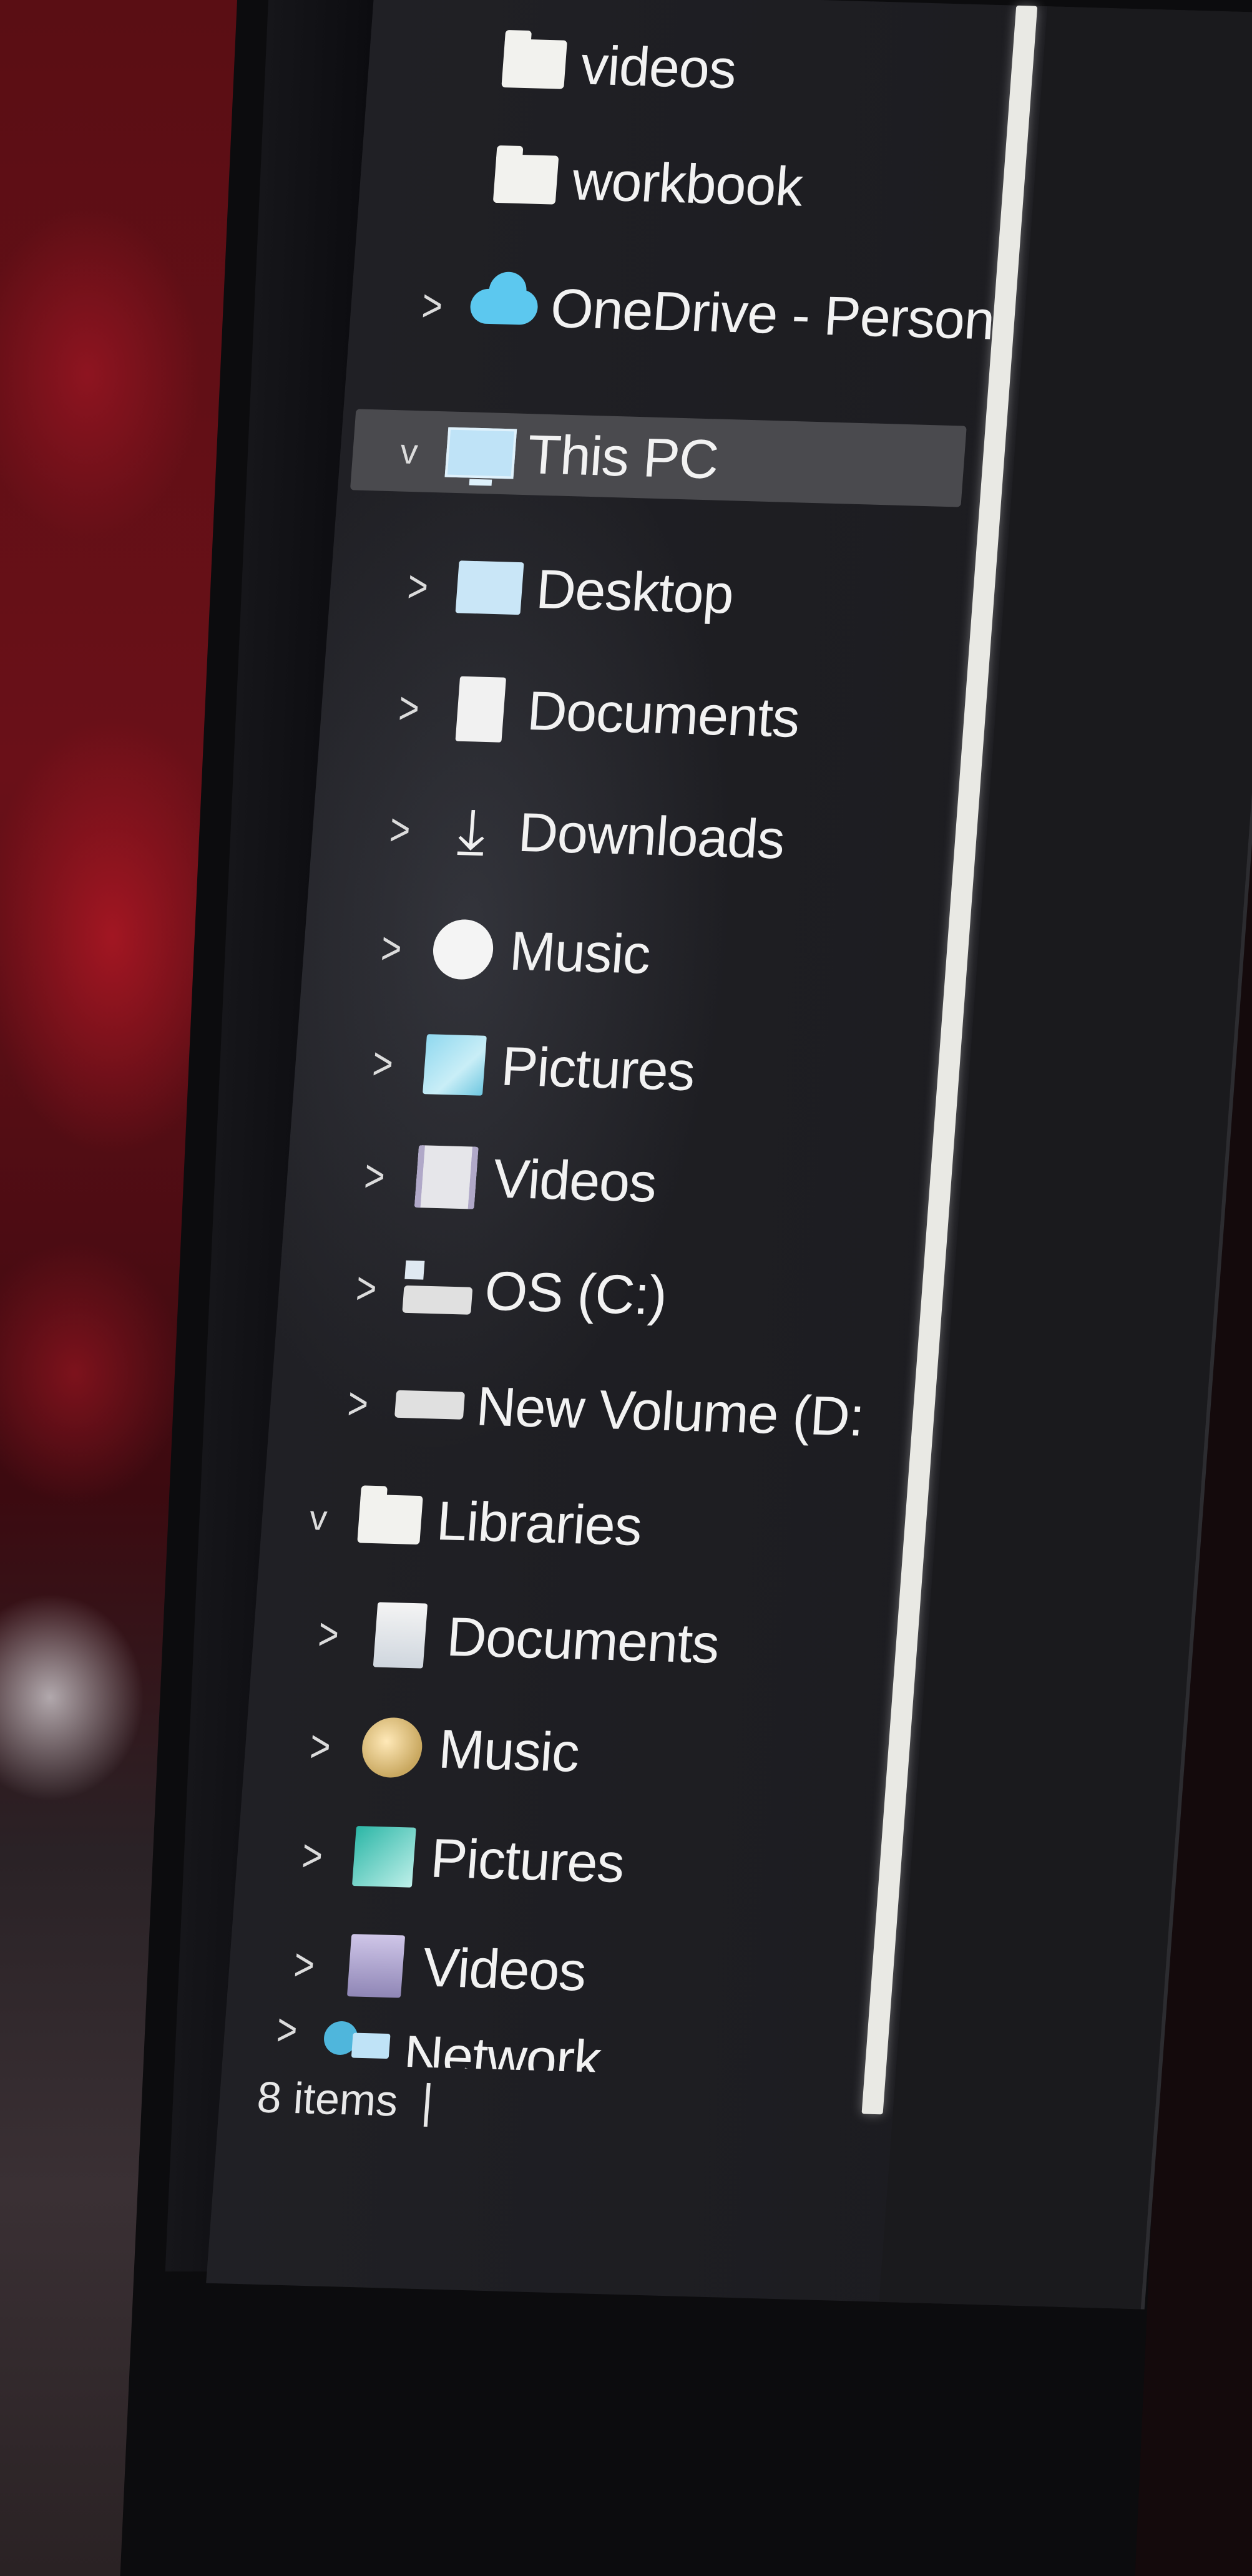 This screenshot has height=2576, width=1252. What do you see at coordinates (472, 831) in the screenshot?
I see `download-arrow-icon: ⤓` at bounding box center [472, 831].